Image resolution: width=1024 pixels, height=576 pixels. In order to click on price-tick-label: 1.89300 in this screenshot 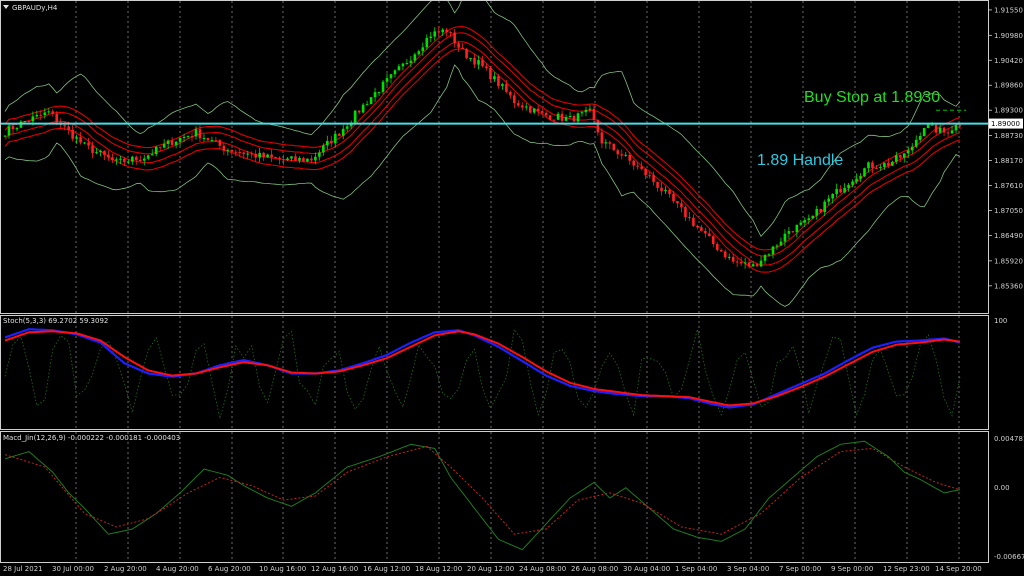, I will do `click(1008, 111)`.